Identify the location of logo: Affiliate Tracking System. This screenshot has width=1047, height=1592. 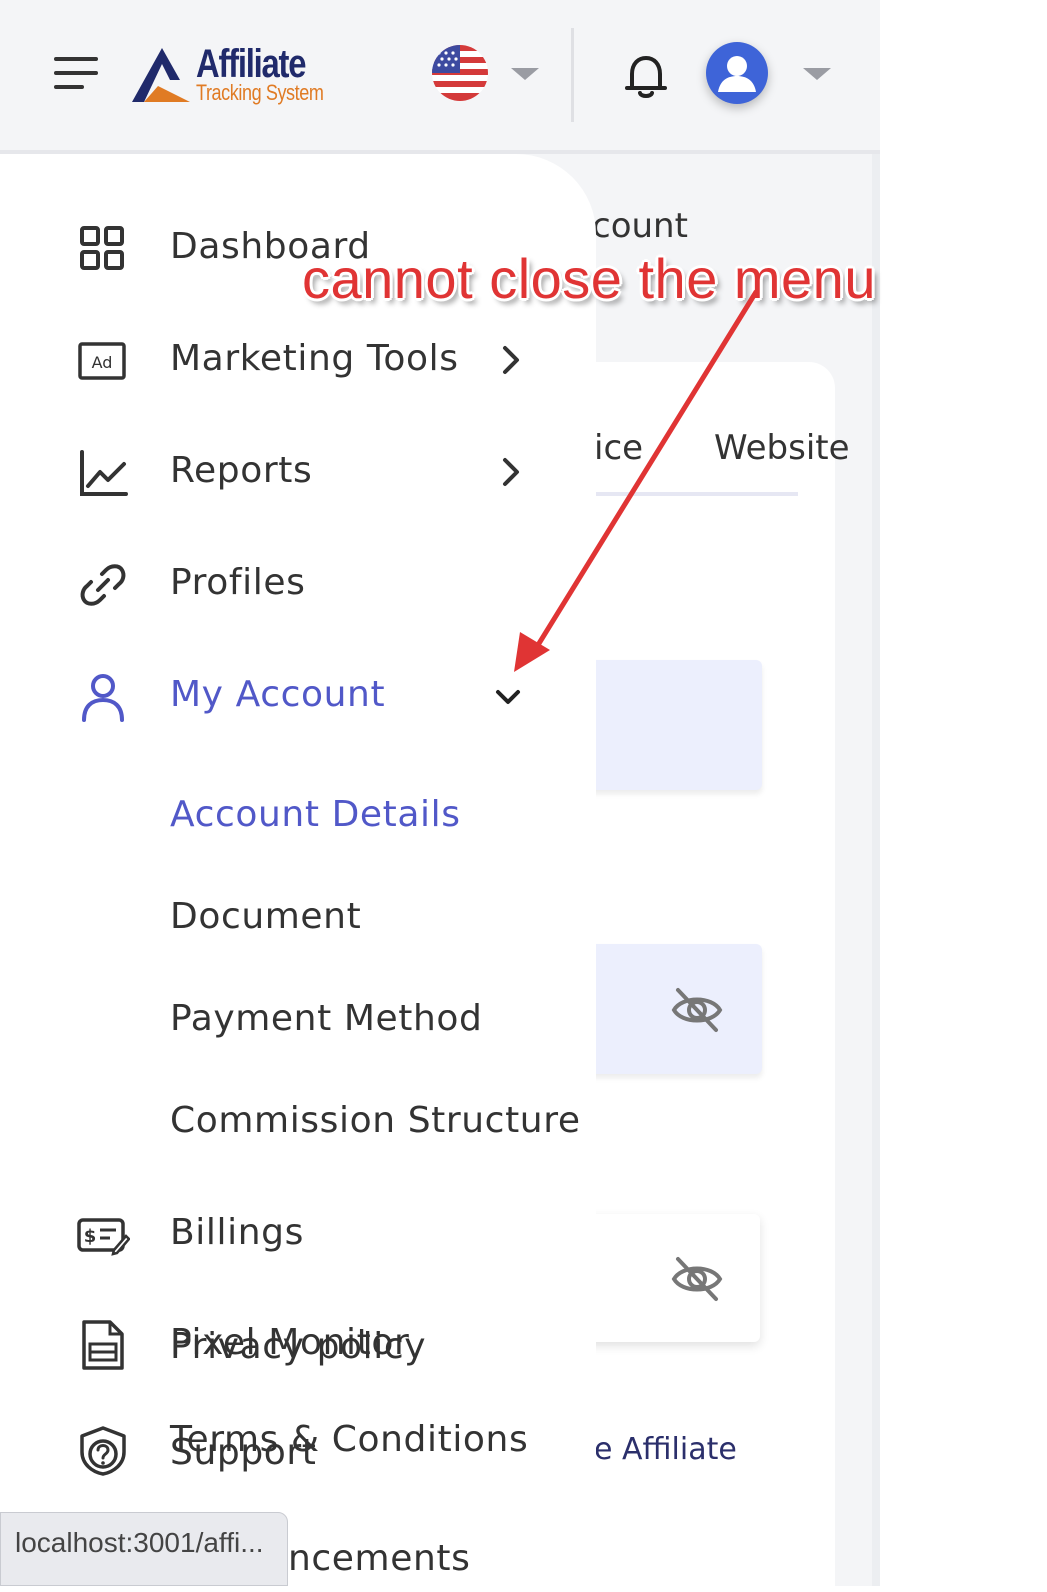
(230, 74).